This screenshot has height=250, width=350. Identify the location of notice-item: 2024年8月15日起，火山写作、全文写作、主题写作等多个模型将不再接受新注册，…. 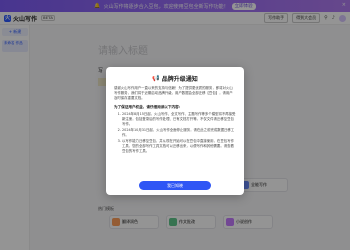
(179, 119).